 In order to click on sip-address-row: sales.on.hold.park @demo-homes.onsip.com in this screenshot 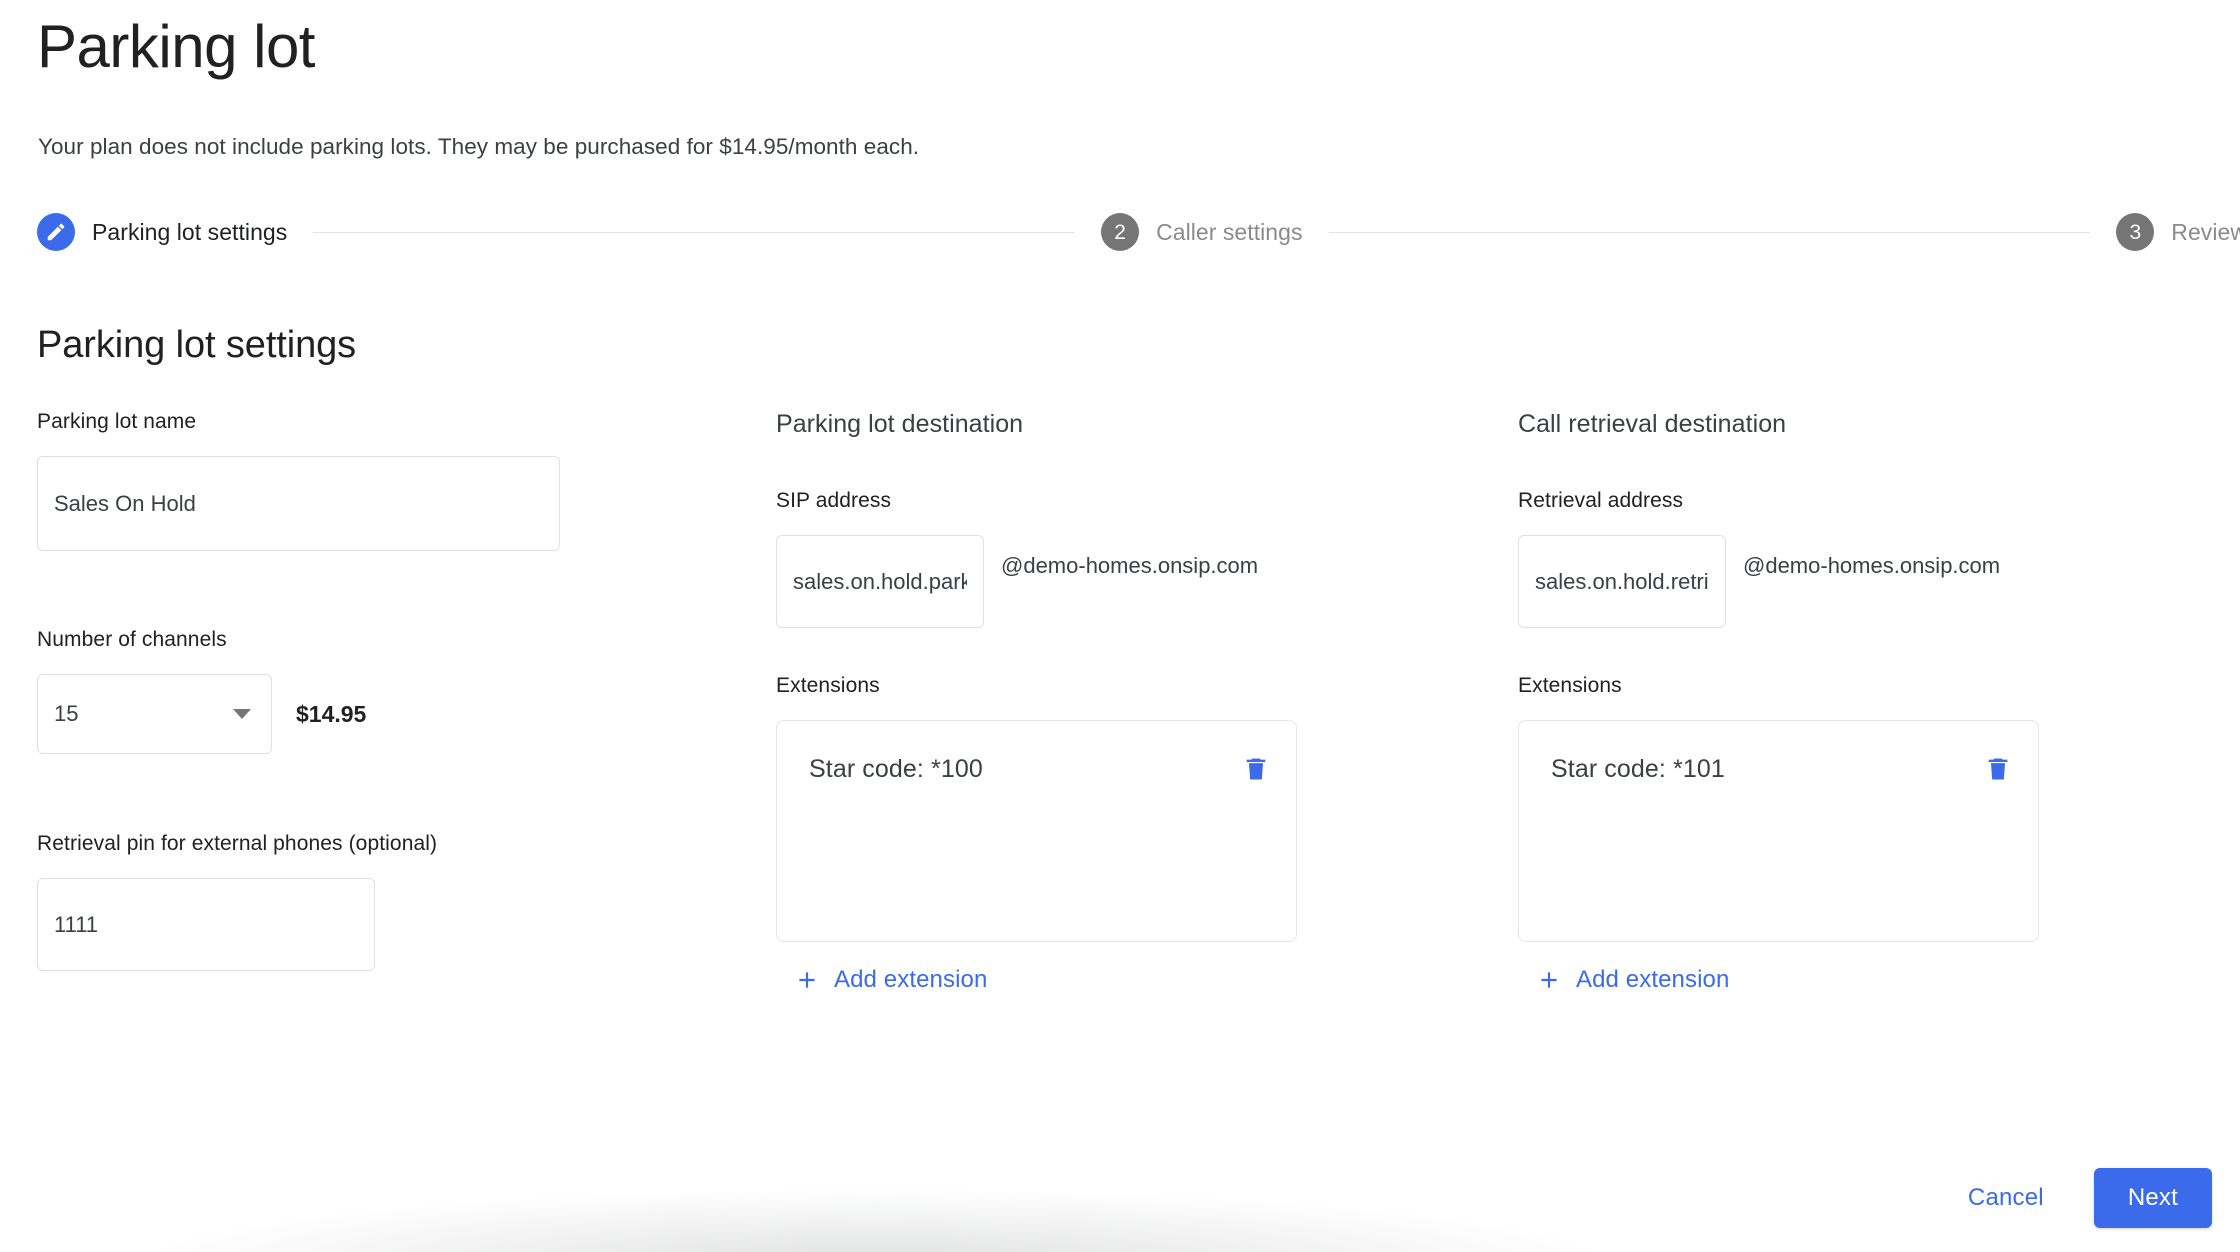, I will do `click(1126, 570)`.